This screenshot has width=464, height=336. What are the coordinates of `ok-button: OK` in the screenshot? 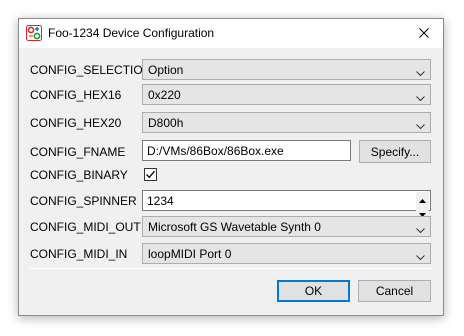 It's located at (313, 291).